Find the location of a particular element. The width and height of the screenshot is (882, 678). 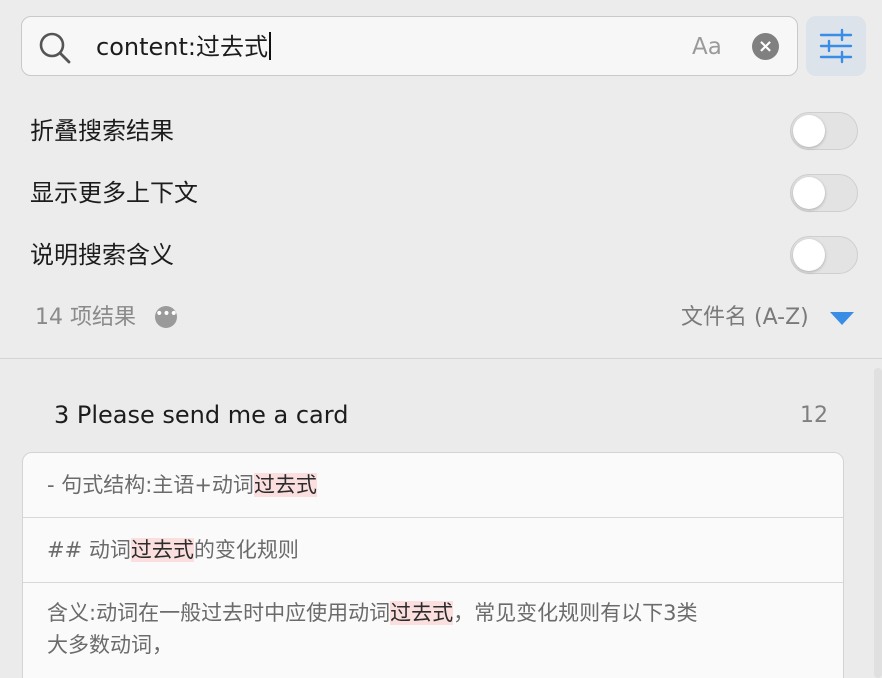

results-count: 14 项结果 is located at coordinates (85, 317).